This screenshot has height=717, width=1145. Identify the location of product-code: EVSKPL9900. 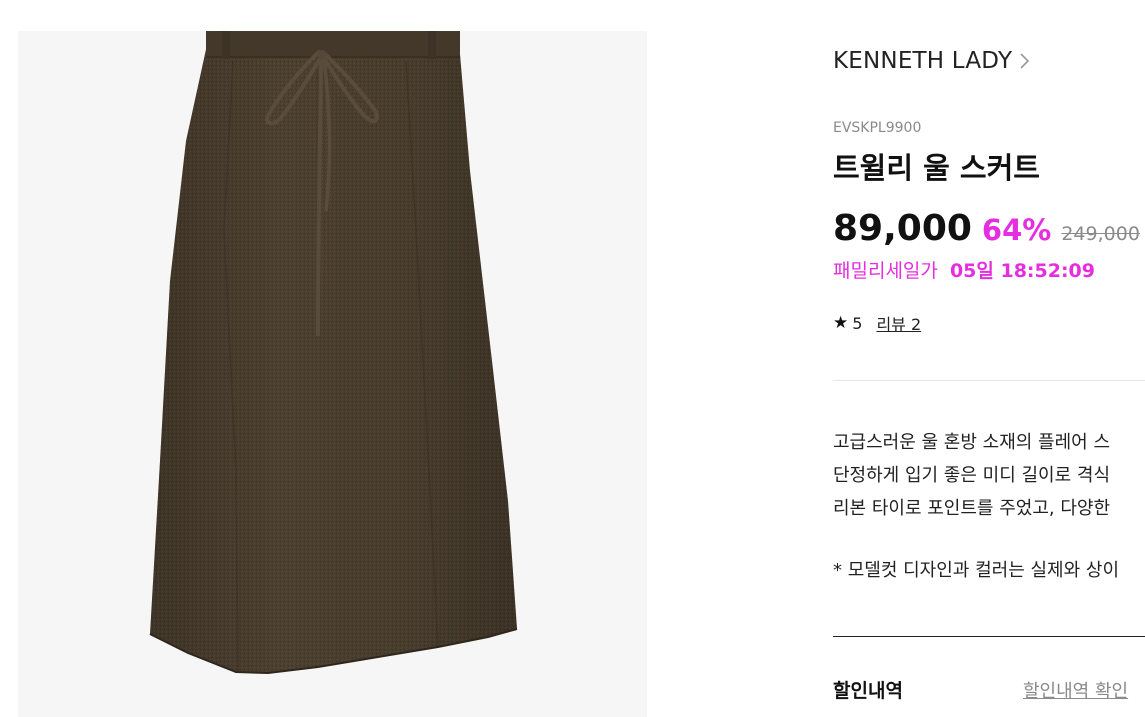
(877, 128).